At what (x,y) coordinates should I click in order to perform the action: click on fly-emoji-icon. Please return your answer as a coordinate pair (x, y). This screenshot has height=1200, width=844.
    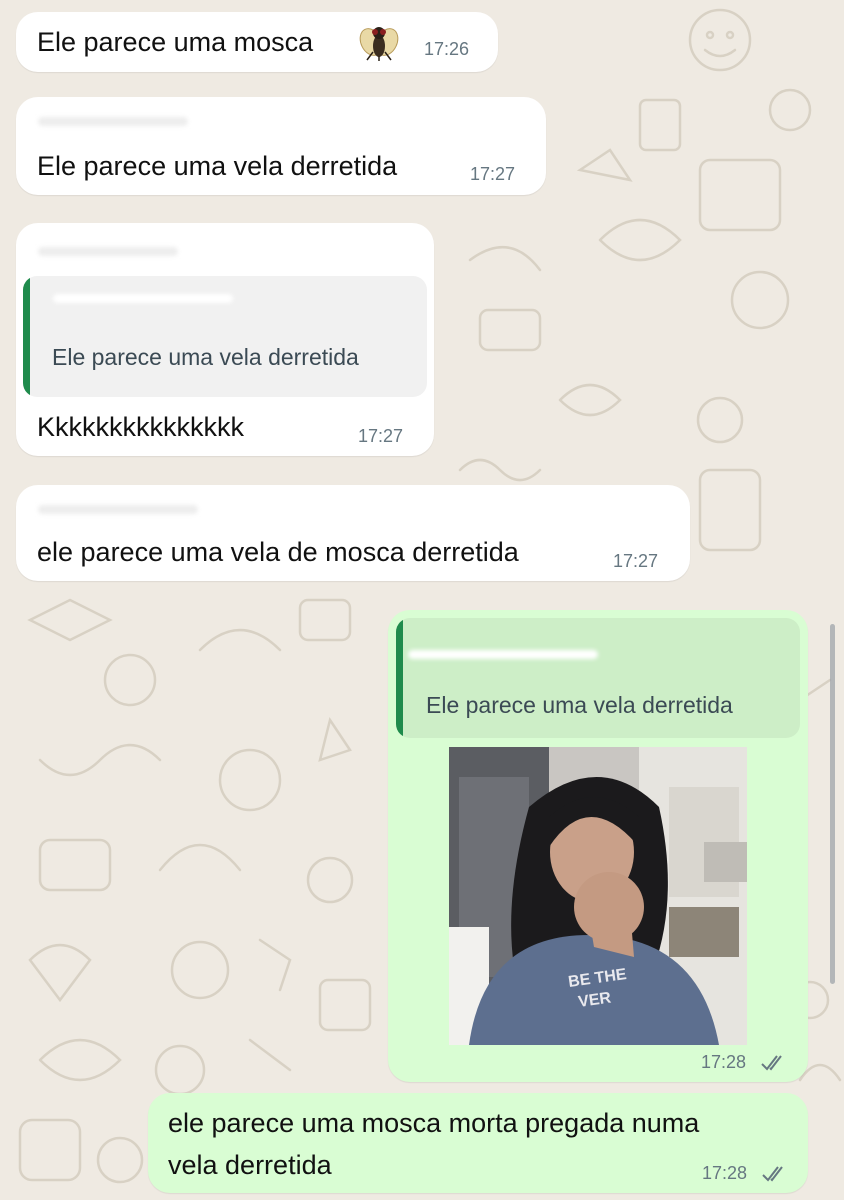
    Looking at the image, I should click on (379, 44).